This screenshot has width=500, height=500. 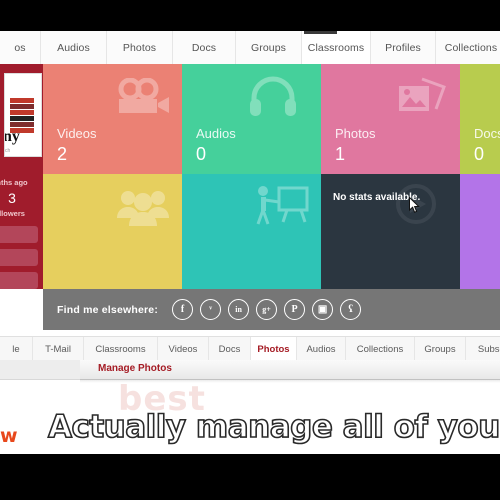 What do you see at coordinates (380, 349) in the screenshot?
I see `lower-nav-item-collections: Collections` at bounding box center [380, 349].